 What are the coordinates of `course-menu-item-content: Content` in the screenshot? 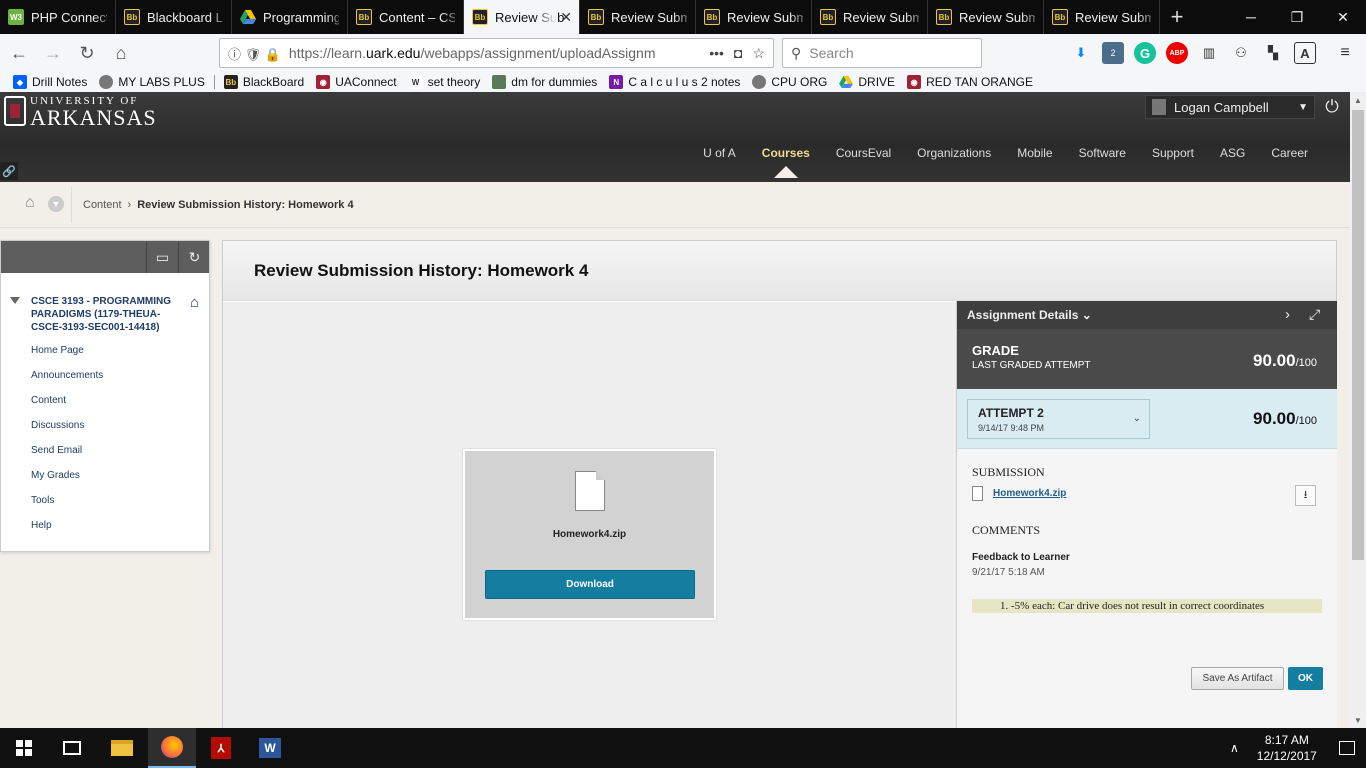 It's located at (67, 407).